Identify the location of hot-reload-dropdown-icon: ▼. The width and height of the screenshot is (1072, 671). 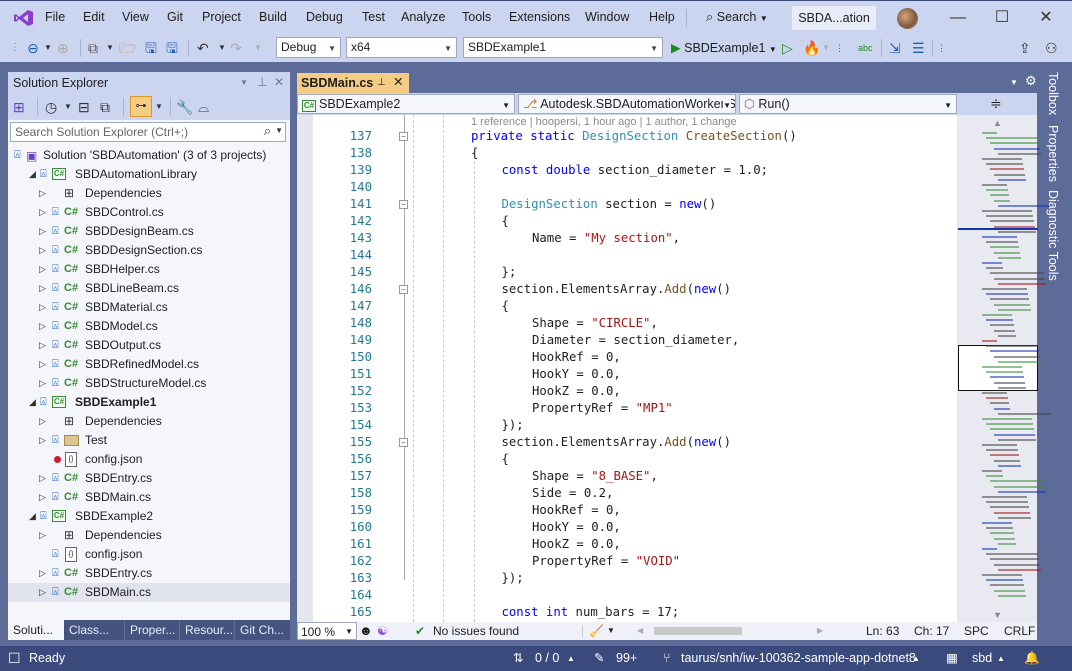
(826, 48).